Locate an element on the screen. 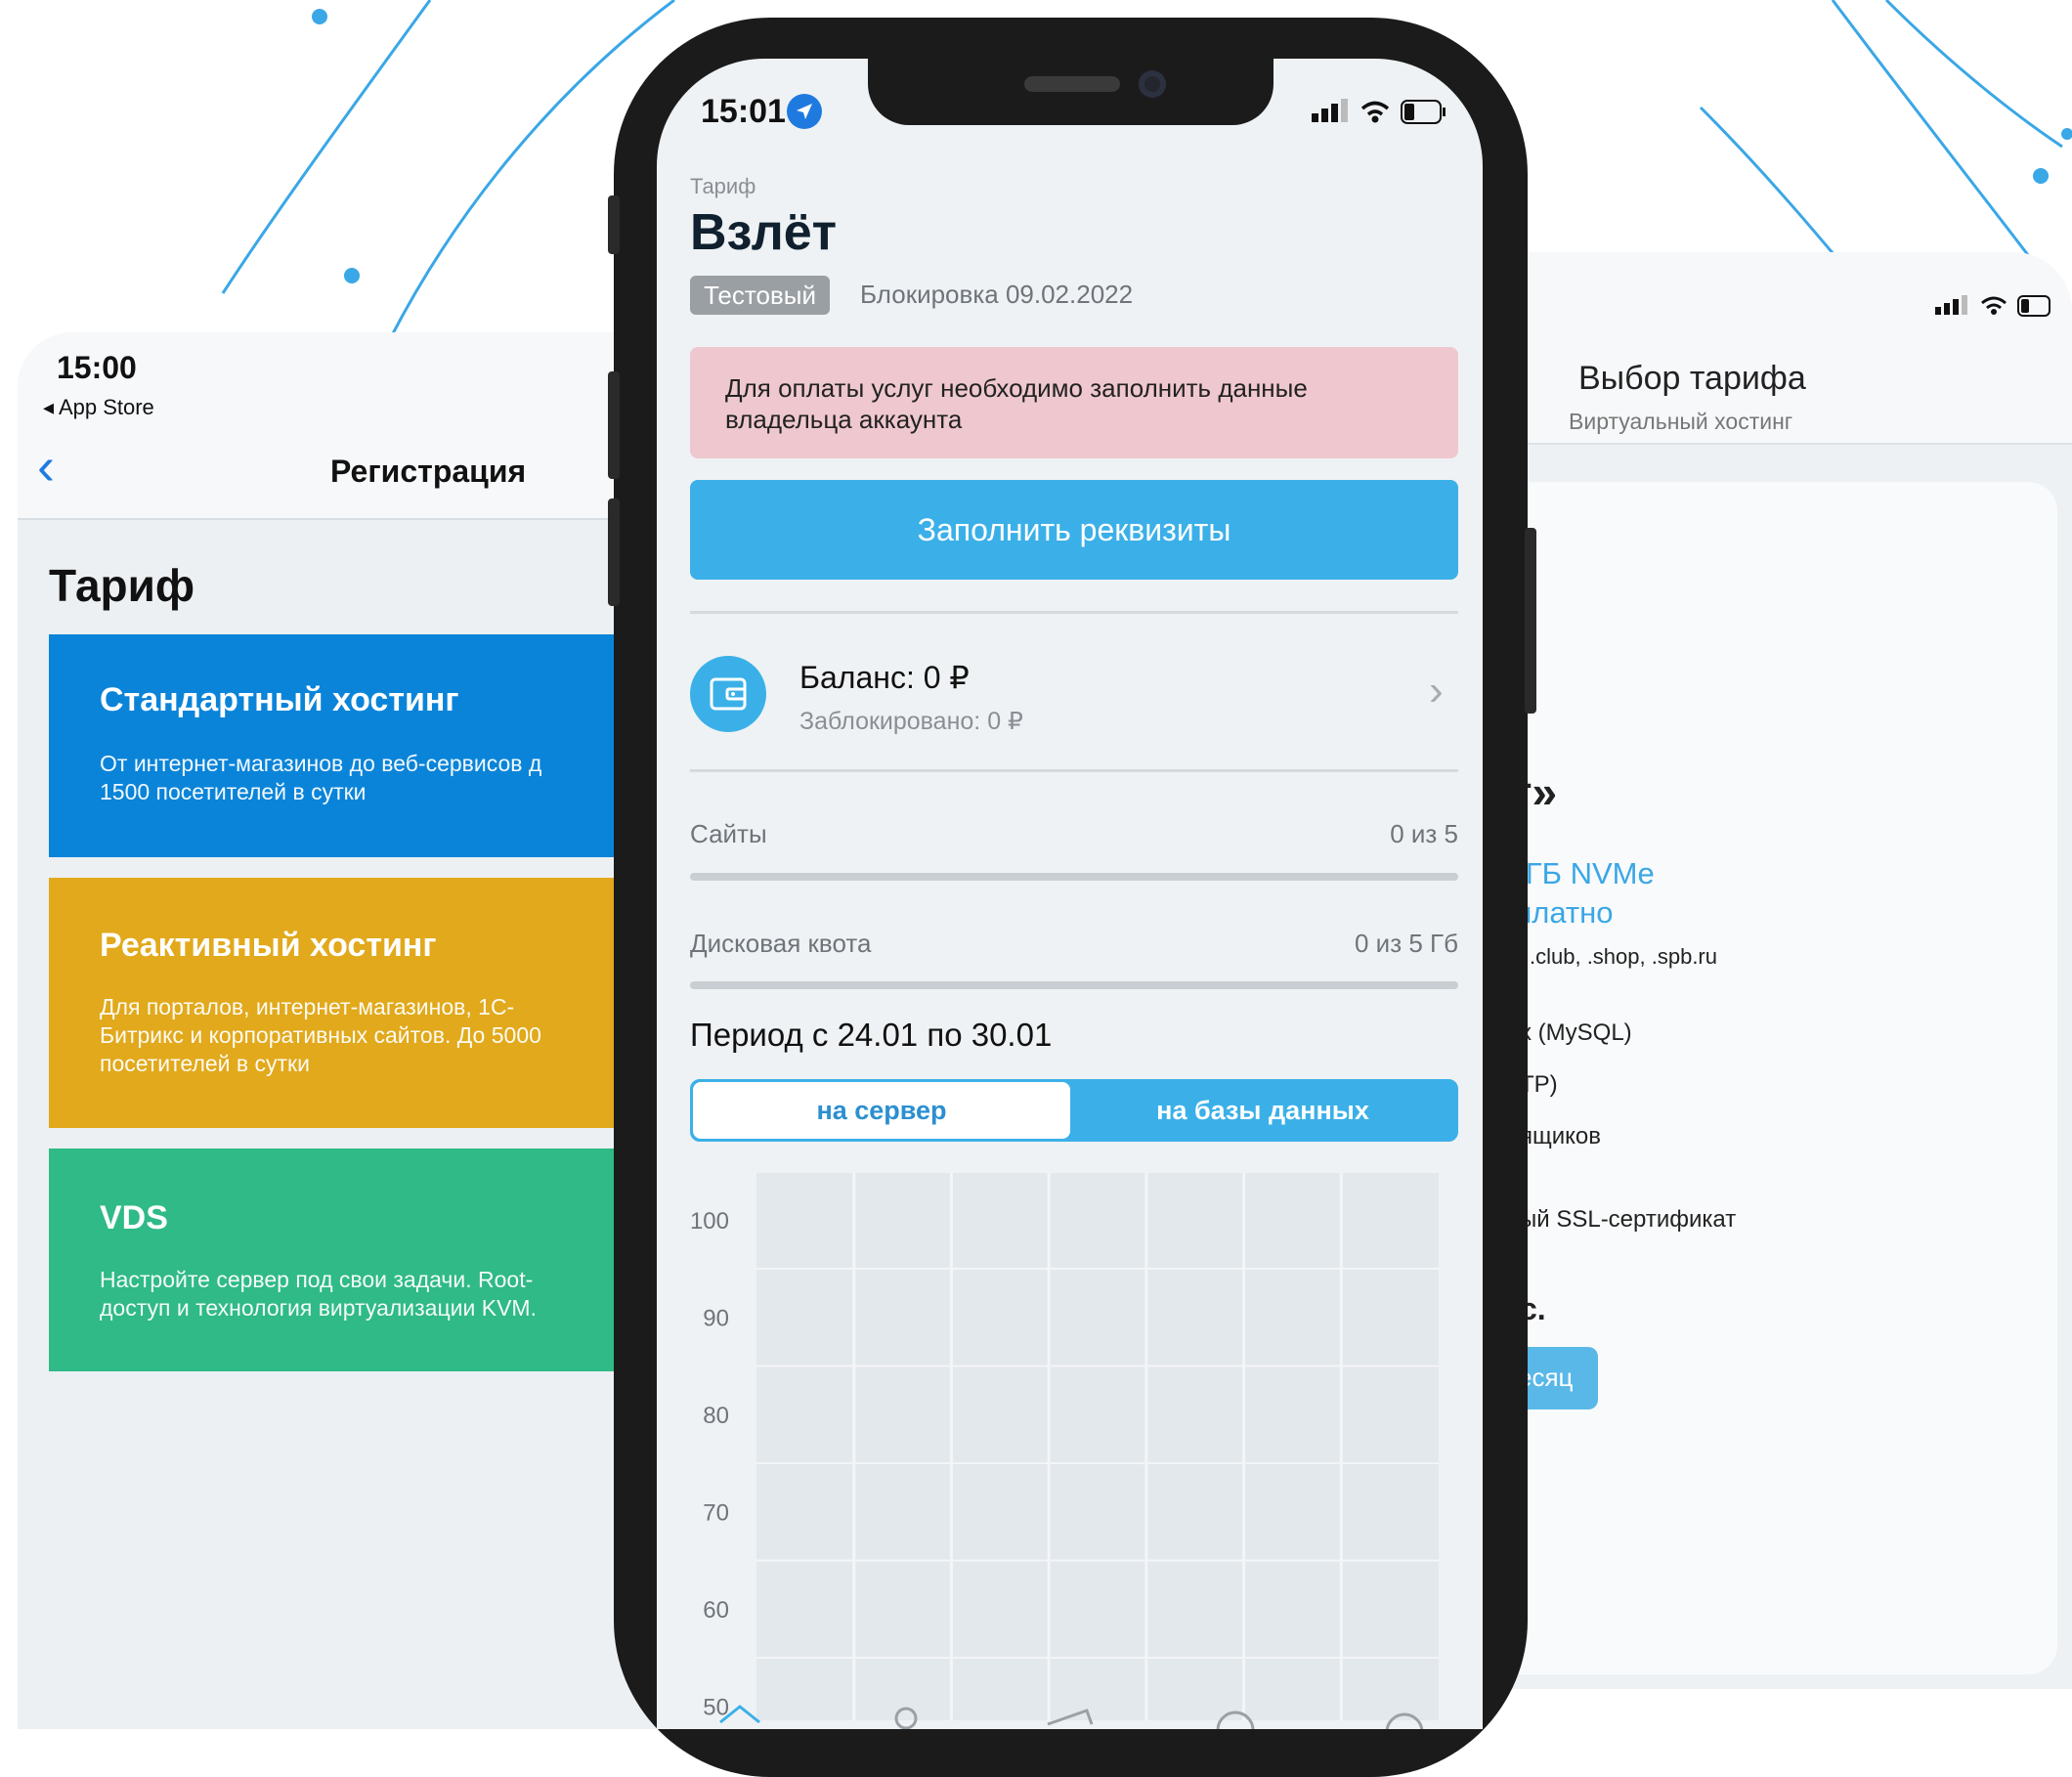 This screenshot has width=2072, height=1777. y-tick-label: 90 is located at coordinates (716, 1319).